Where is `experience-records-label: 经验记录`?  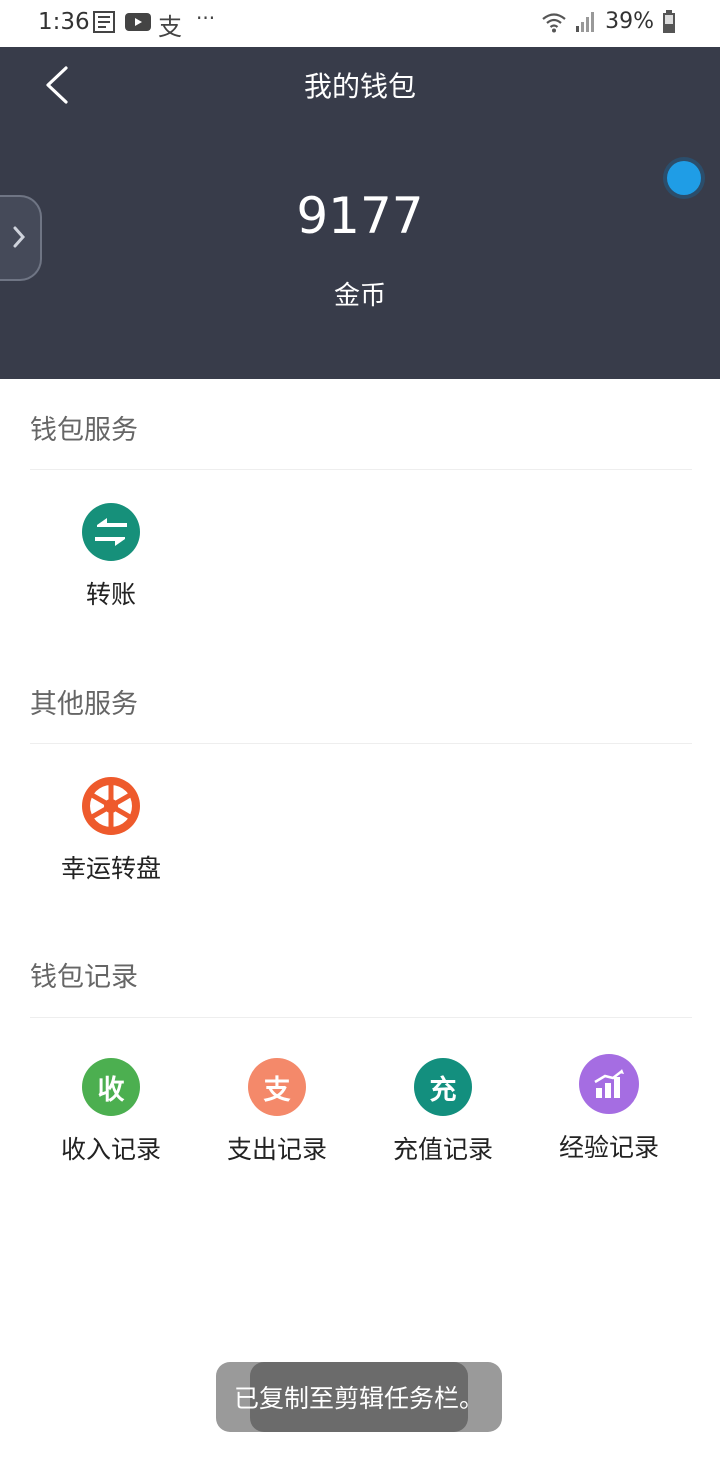 experience-records-label: 经验记录 is located at coordinates (608, 1147).